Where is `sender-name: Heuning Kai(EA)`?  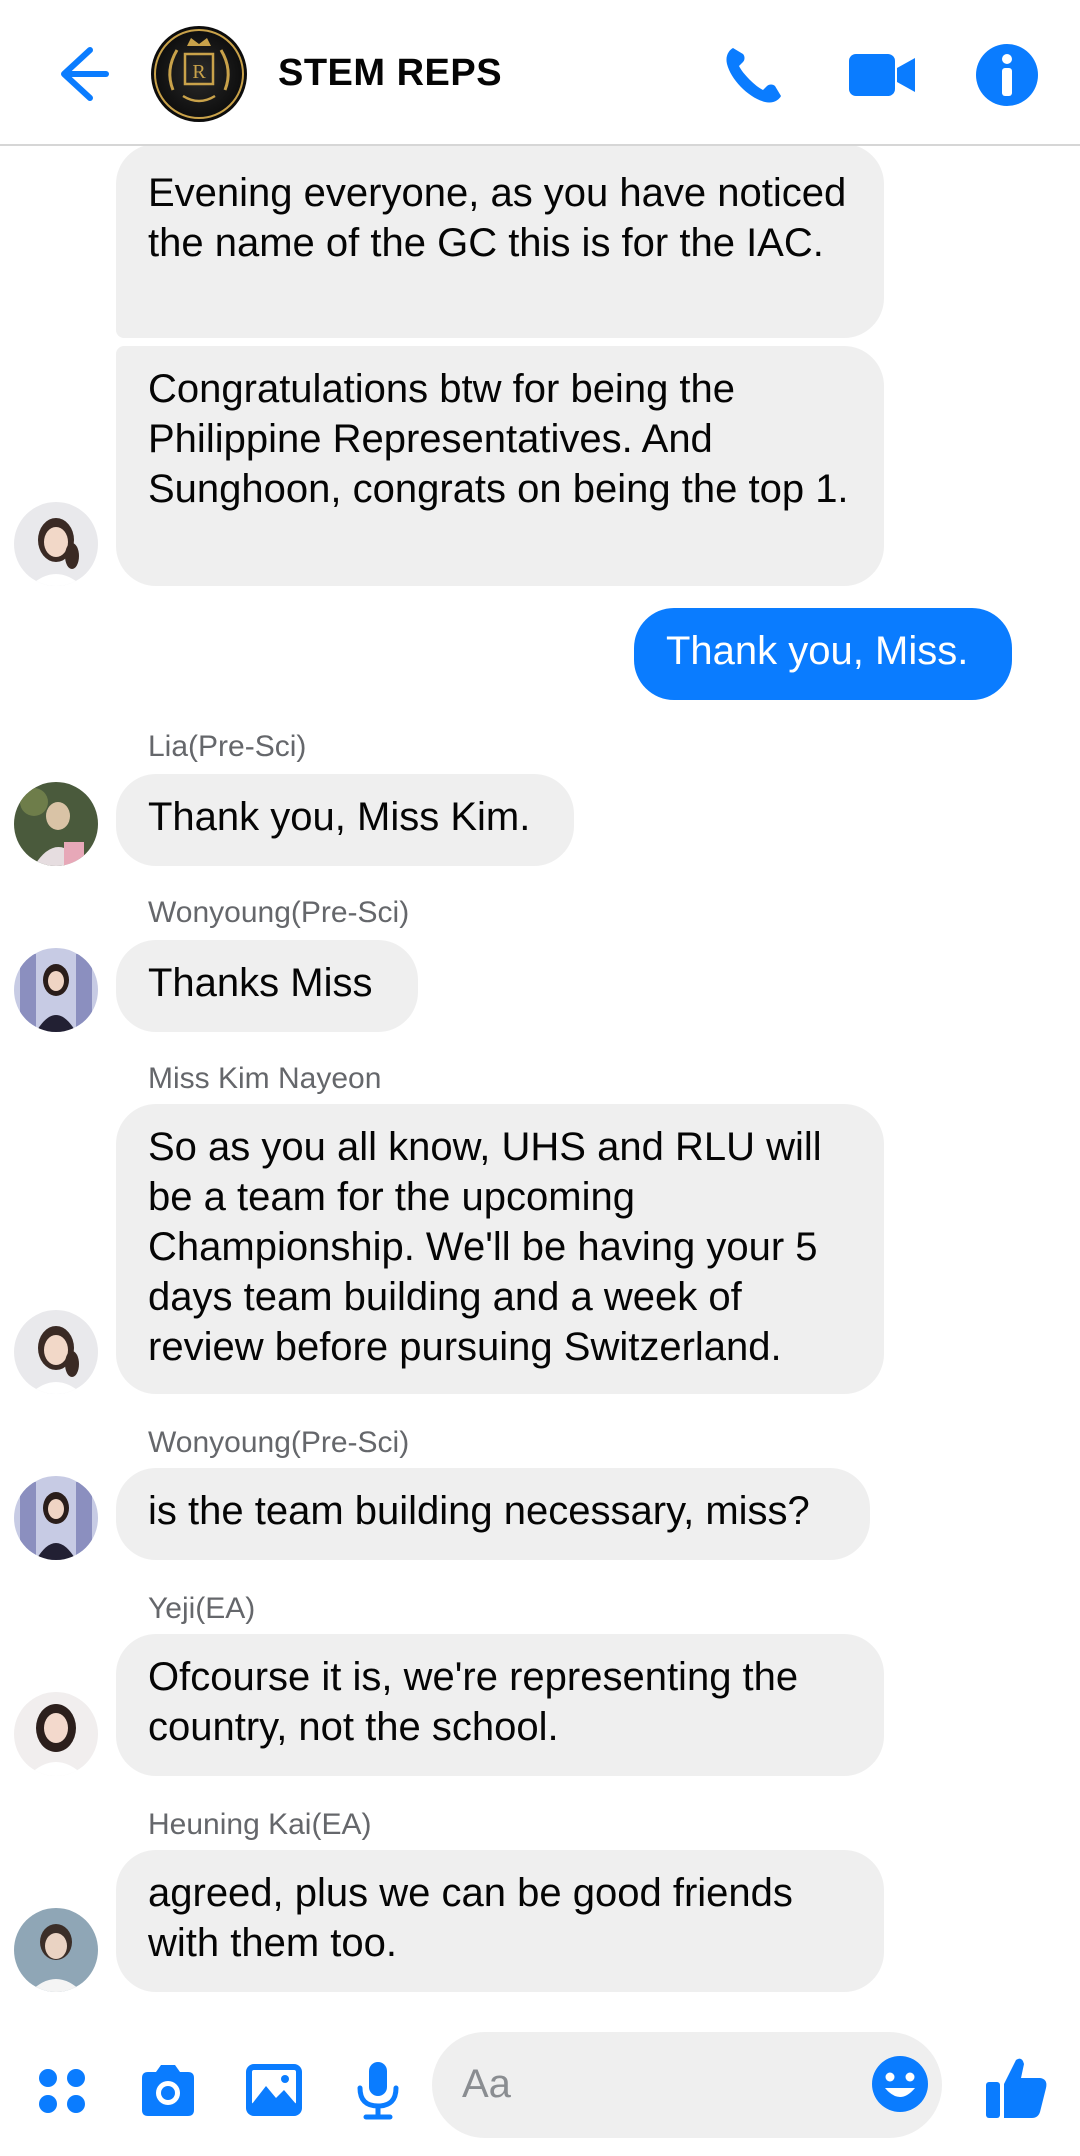 sender-name: Heuning Kai(EA) is located at coordinates (260, 1824).